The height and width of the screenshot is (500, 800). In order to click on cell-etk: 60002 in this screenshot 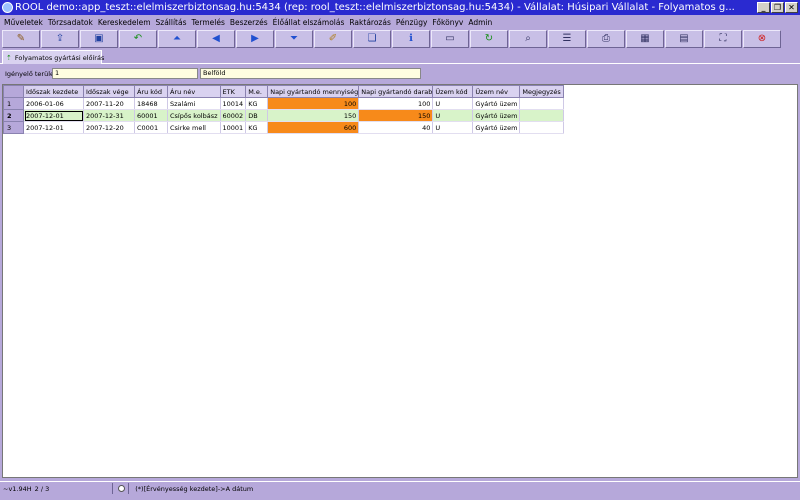, I will do `click(233, 115)`.